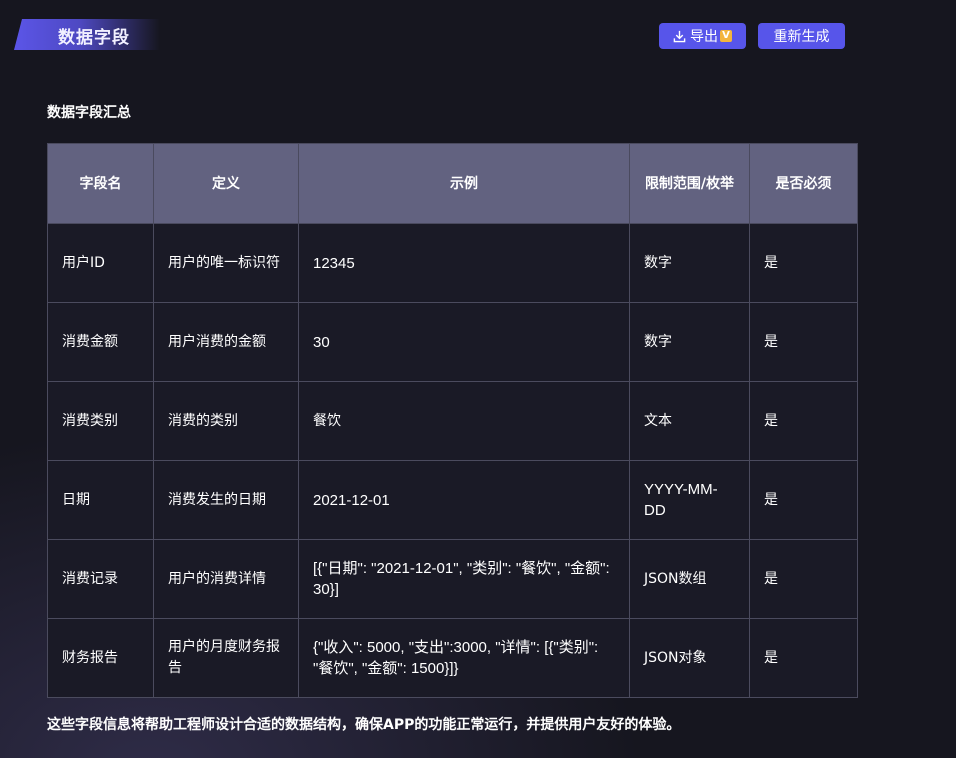 The height and width of the screenshot is (758, 956). What do you see at coordinates (100, 342) in the screenshot?
I see `cell-field-name: 消费金额` at bounding box center [100, 342].